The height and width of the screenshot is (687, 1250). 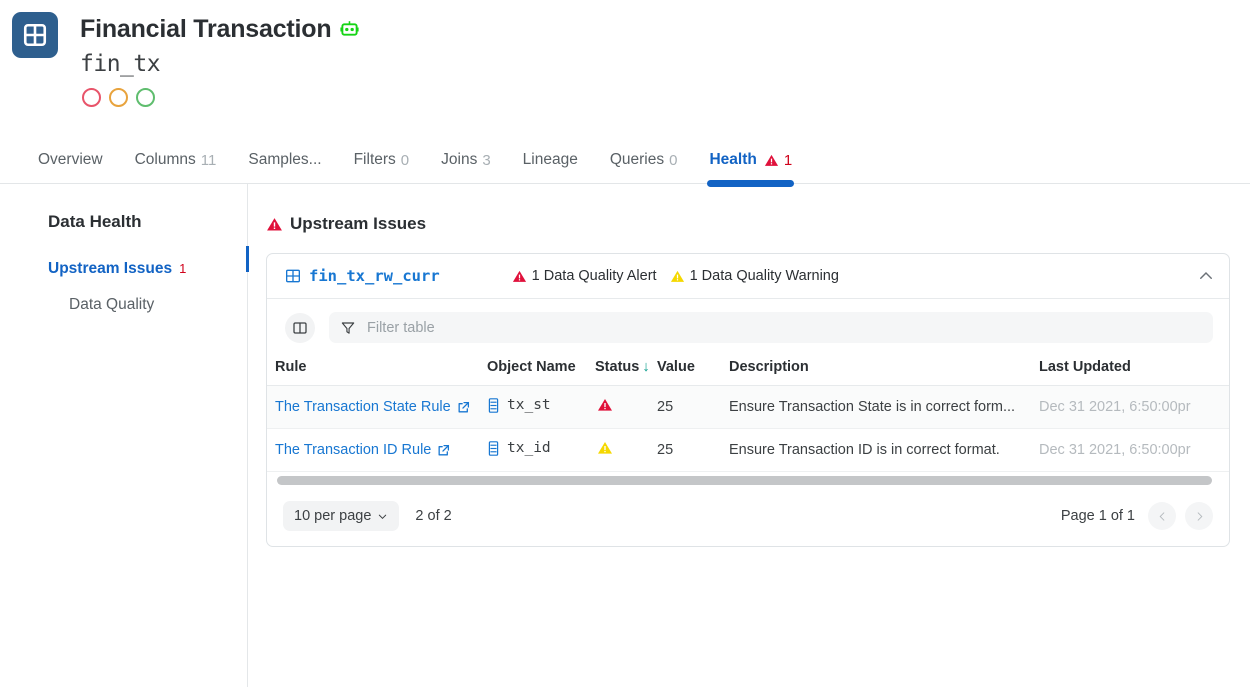 What do you see at coordinates (362, 450) in the screenshot?
I see `rule-link: The Transaction ID Rule` at bounding box center [362, 450].